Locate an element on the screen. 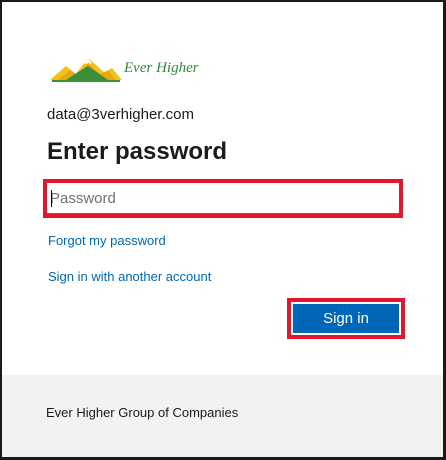 The height and width of the screenshot is (460, 446). password-field-highlight is located at coordinates (223, 198).